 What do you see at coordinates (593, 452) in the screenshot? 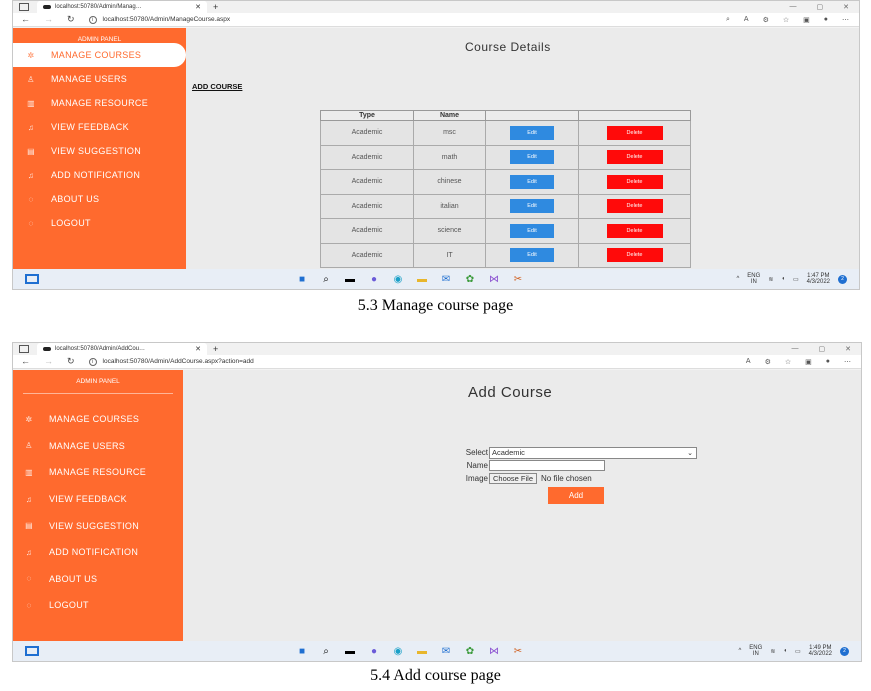
I see `course-type-select: Academic ⌄` at bounding box center [593, 452].